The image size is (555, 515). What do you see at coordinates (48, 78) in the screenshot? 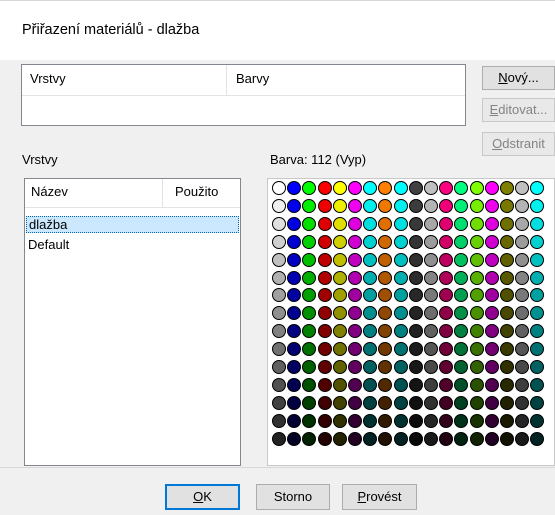
I see `column-header-layers: Vrstvy` at bounding box center [48, 78].